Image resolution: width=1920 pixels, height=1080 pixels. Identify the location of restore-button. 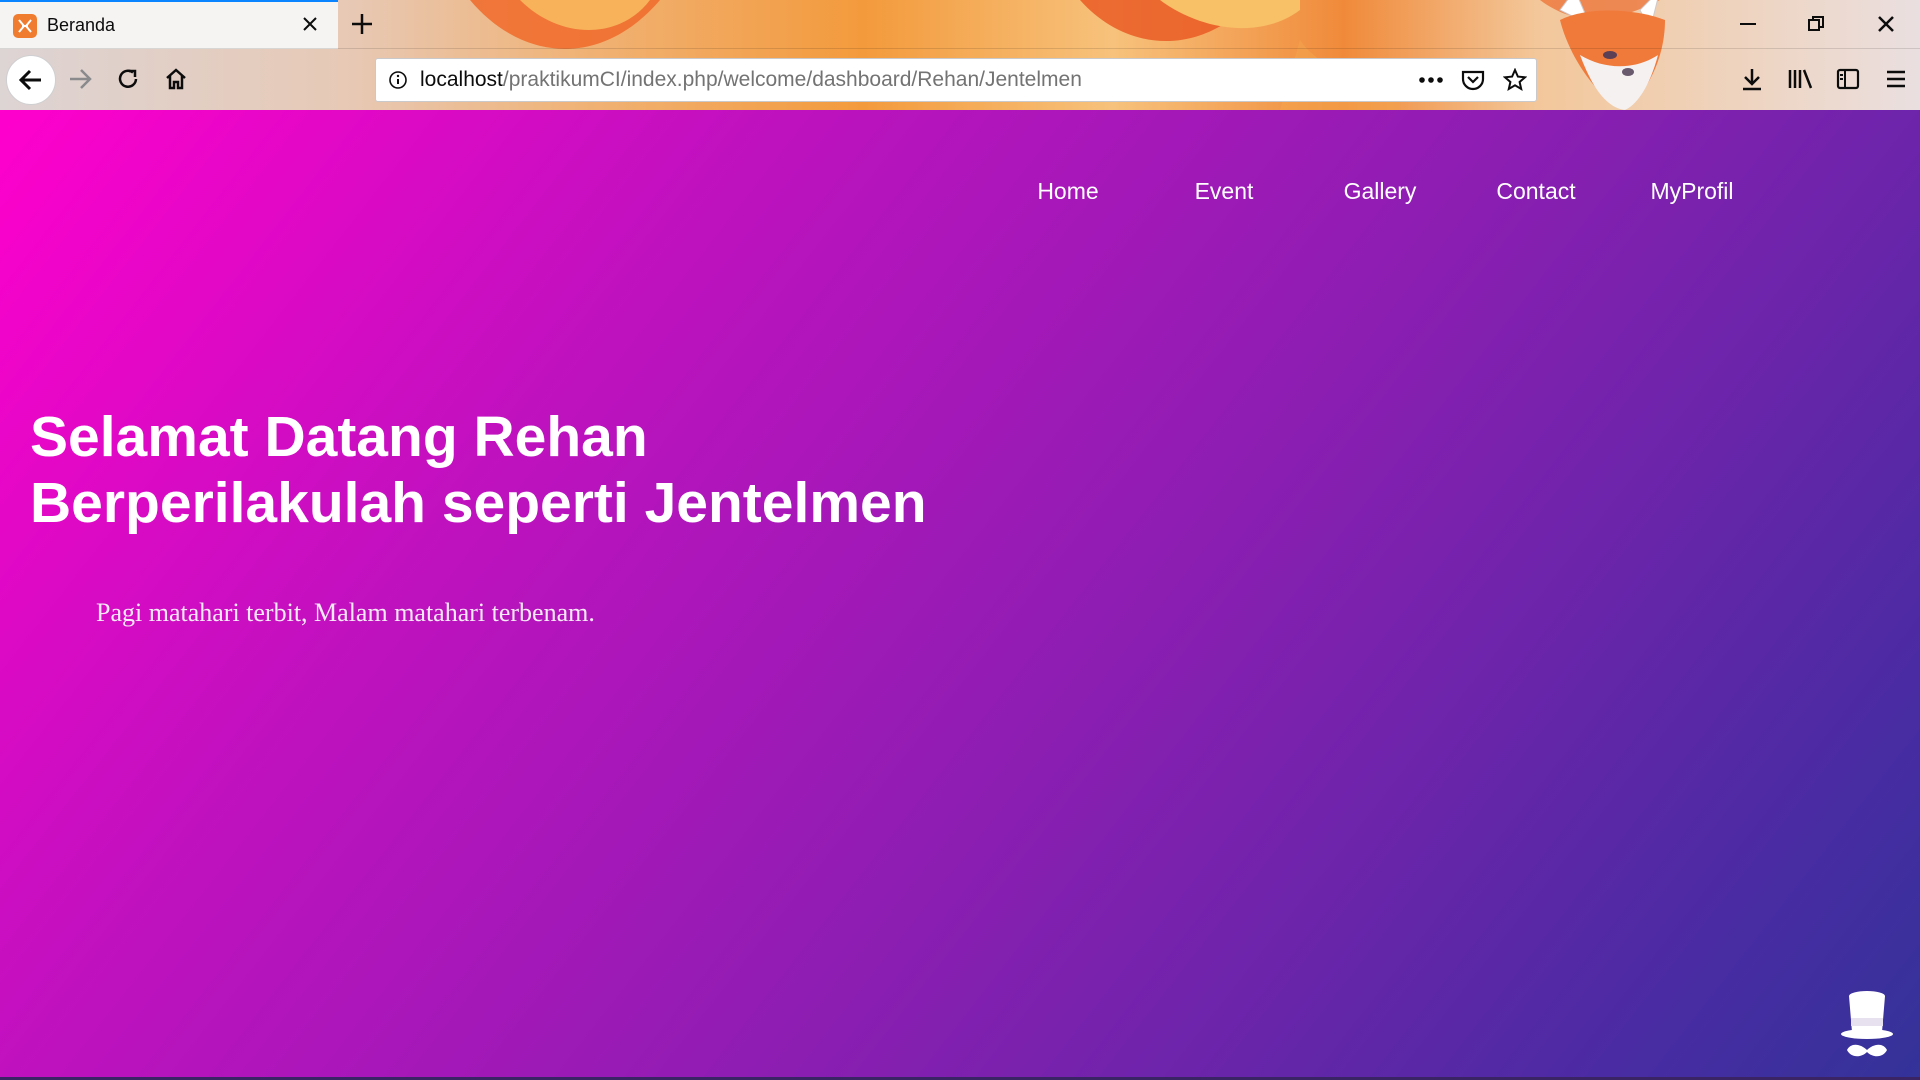
(1816, 24).